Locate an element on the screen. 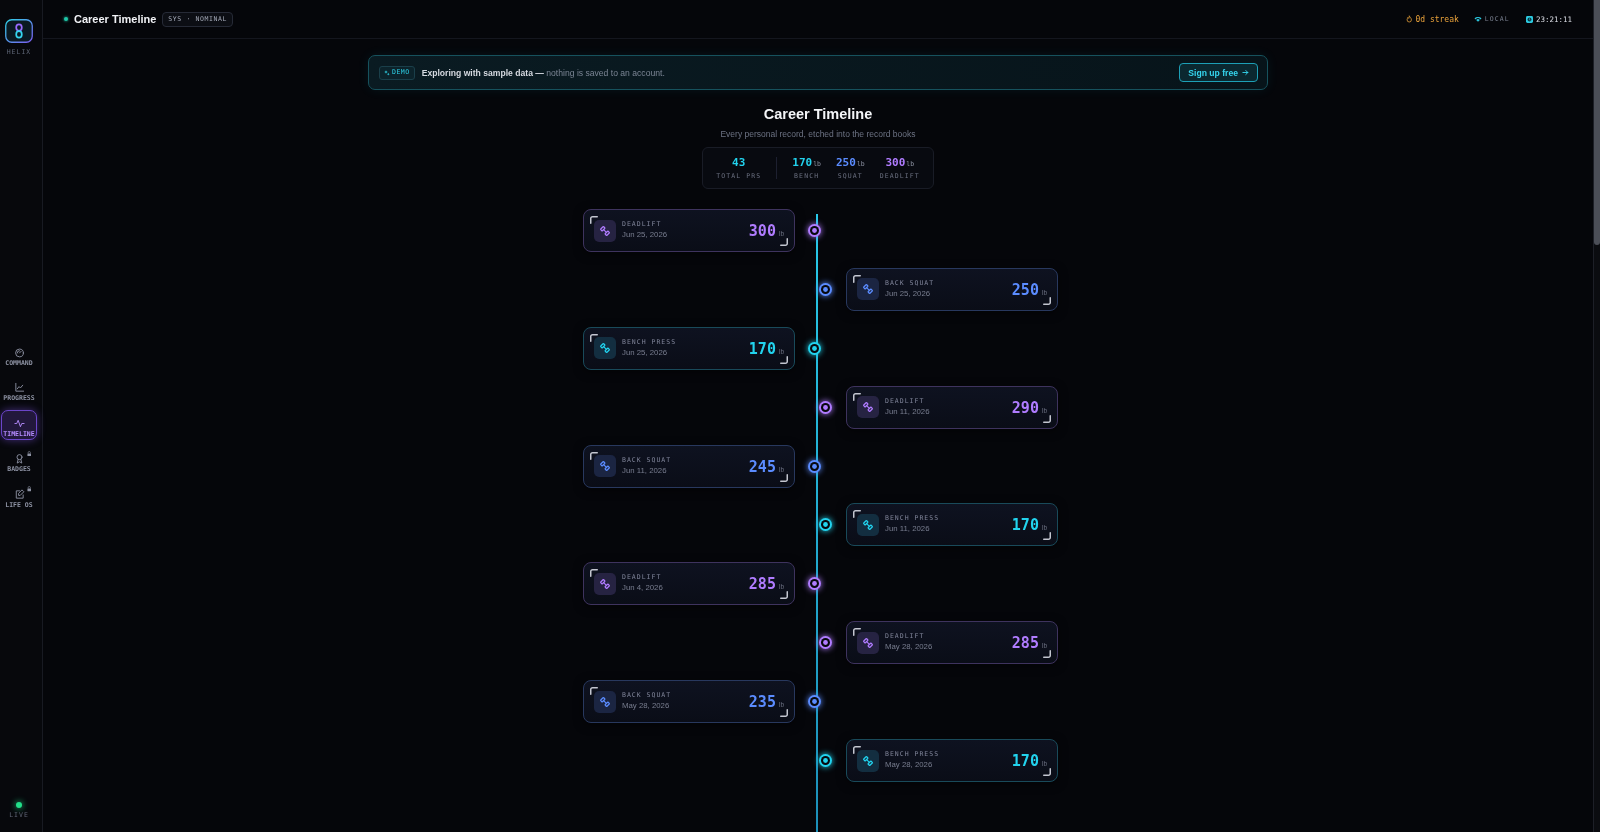 This screenshot has width=1600, height=832. logo-icon is located at coordinates (19, 31).